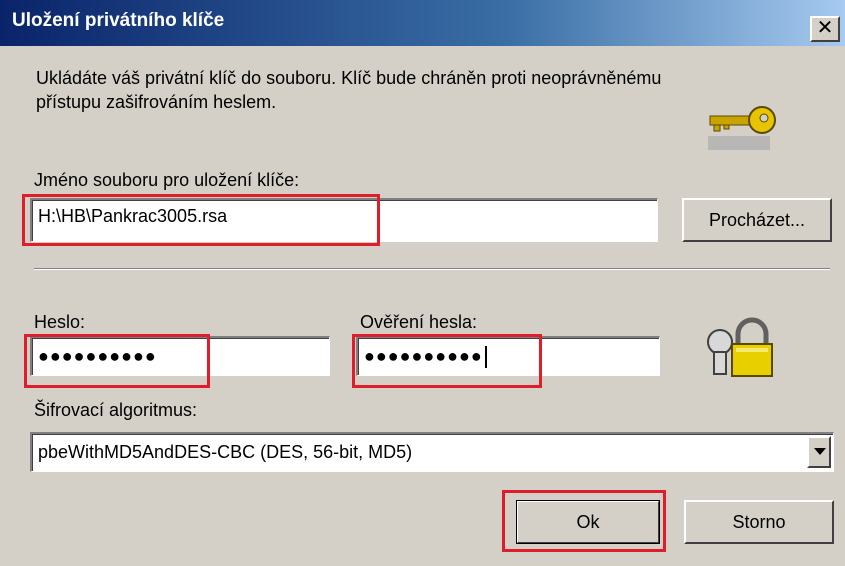  What do you see at coordinates (118, 20) in the screenshot?
I see `window-title: Uložení privátního klíče` at bounding box center [118, 20].